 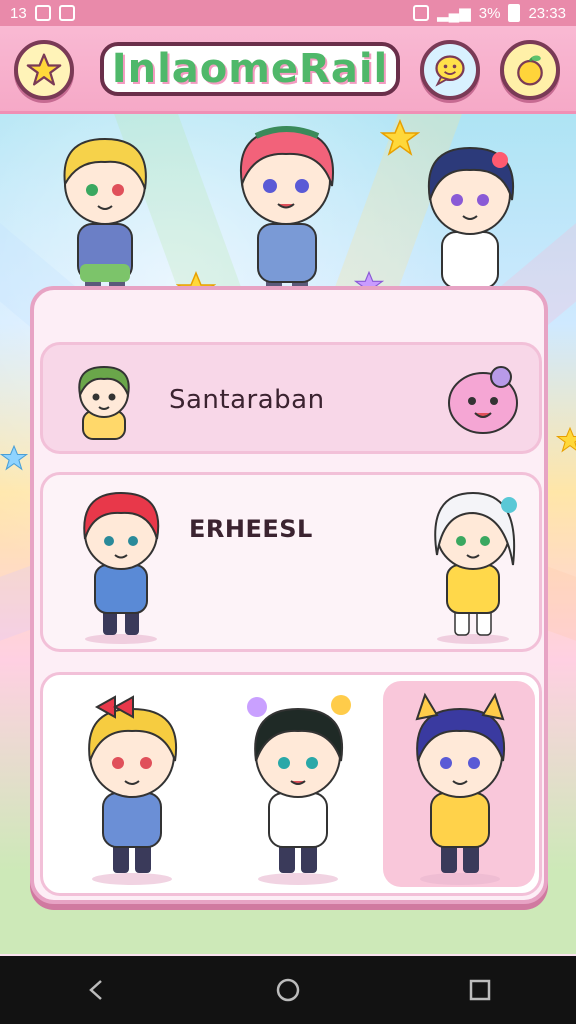 What do you see at coordinates (121, 565) in the screenshot?
I see `character-red-hair-boy` at bounding box center [121, 565].